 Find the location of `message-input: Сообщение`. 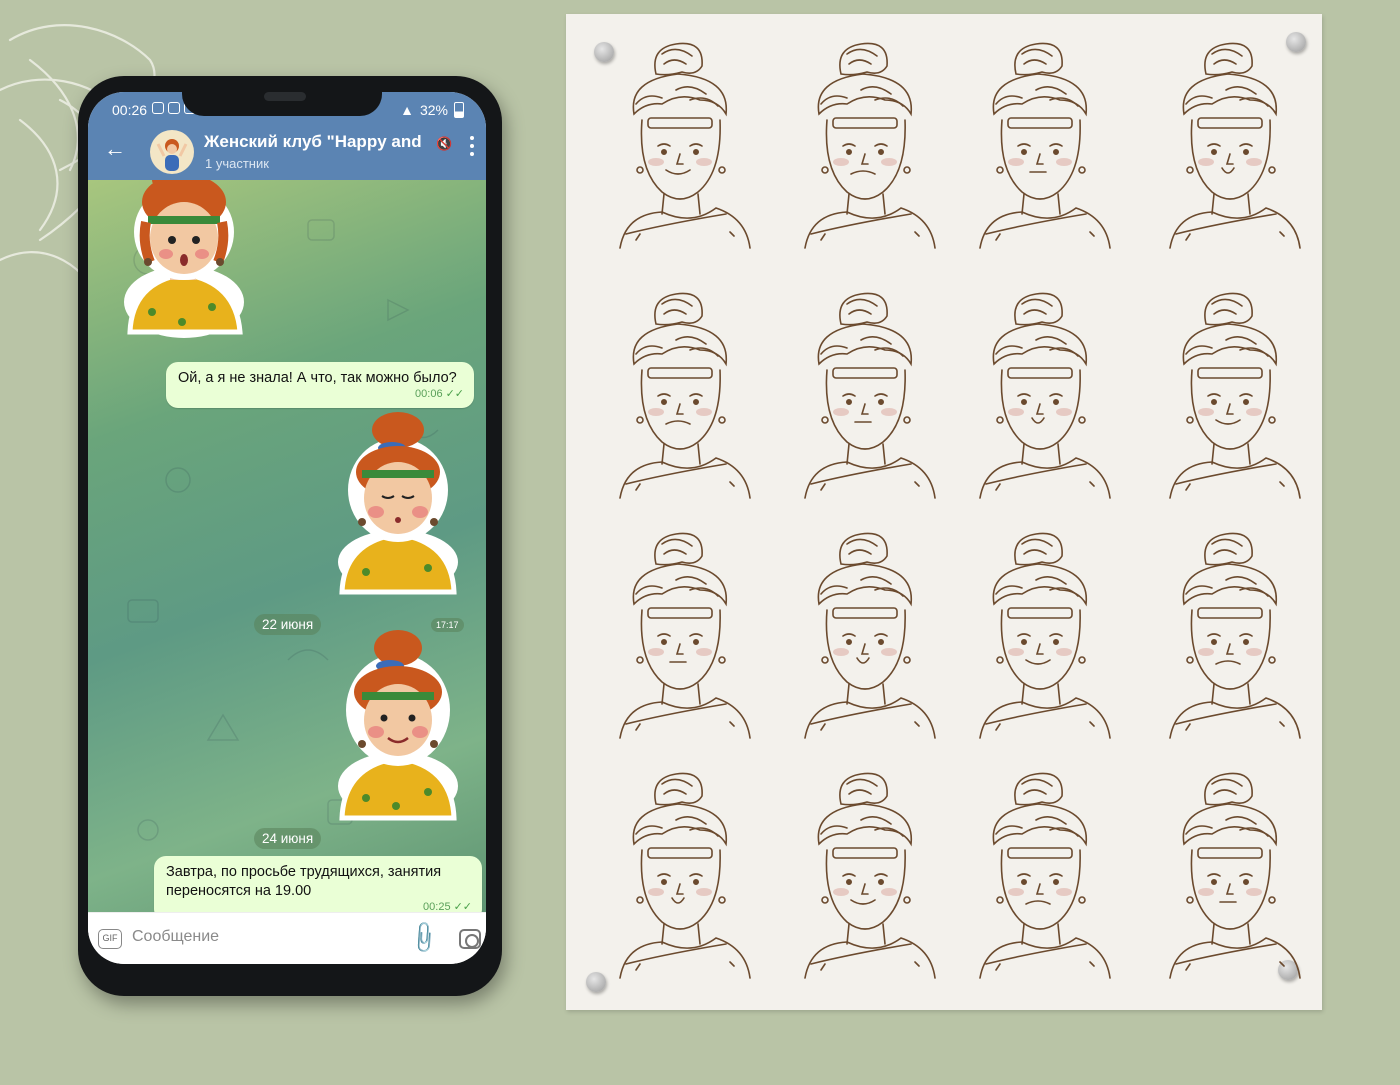

message-input: Сообщение is located at coordinates (175, 937).